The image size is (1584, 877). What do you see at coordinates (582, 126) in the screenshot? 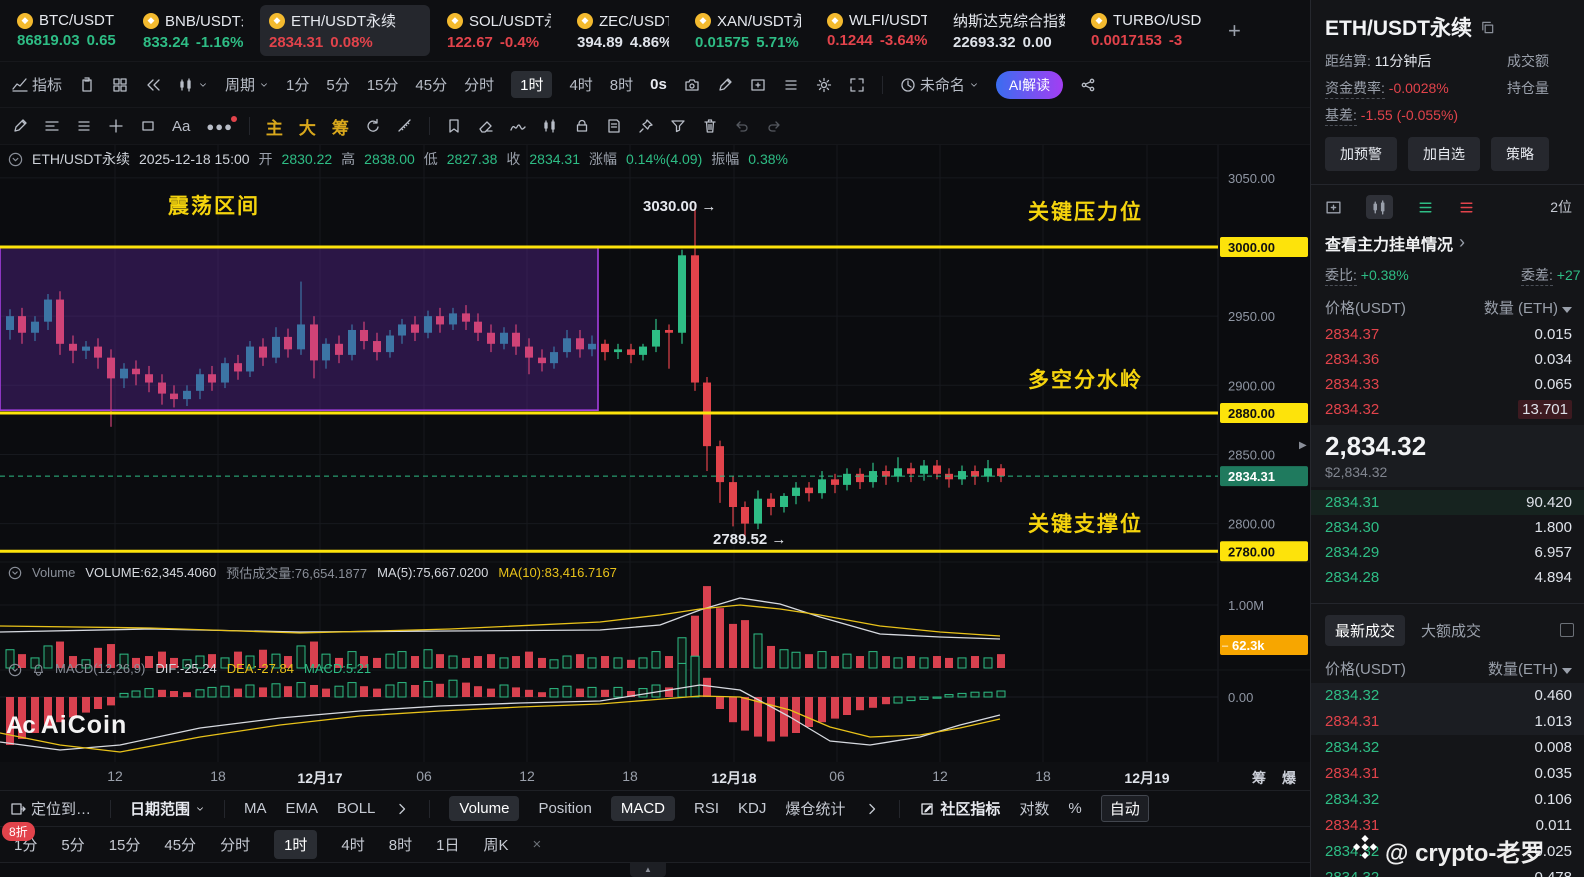
I see `lock-button` at bounding box center [582, 126].